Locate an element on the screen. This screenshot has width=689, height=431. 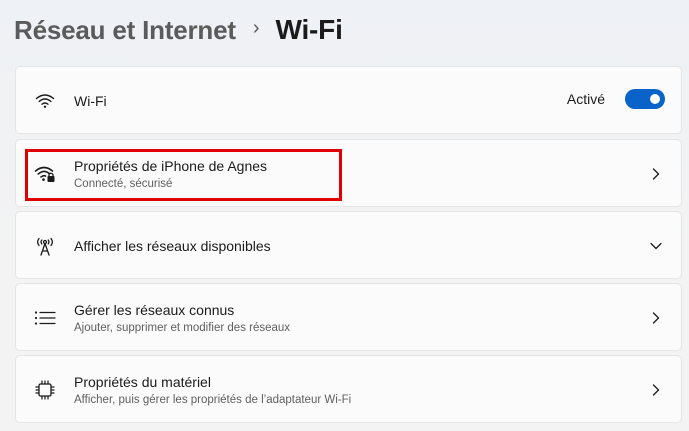
wifi-toggle-state-text: Activé is located at coordinates (585, 99).